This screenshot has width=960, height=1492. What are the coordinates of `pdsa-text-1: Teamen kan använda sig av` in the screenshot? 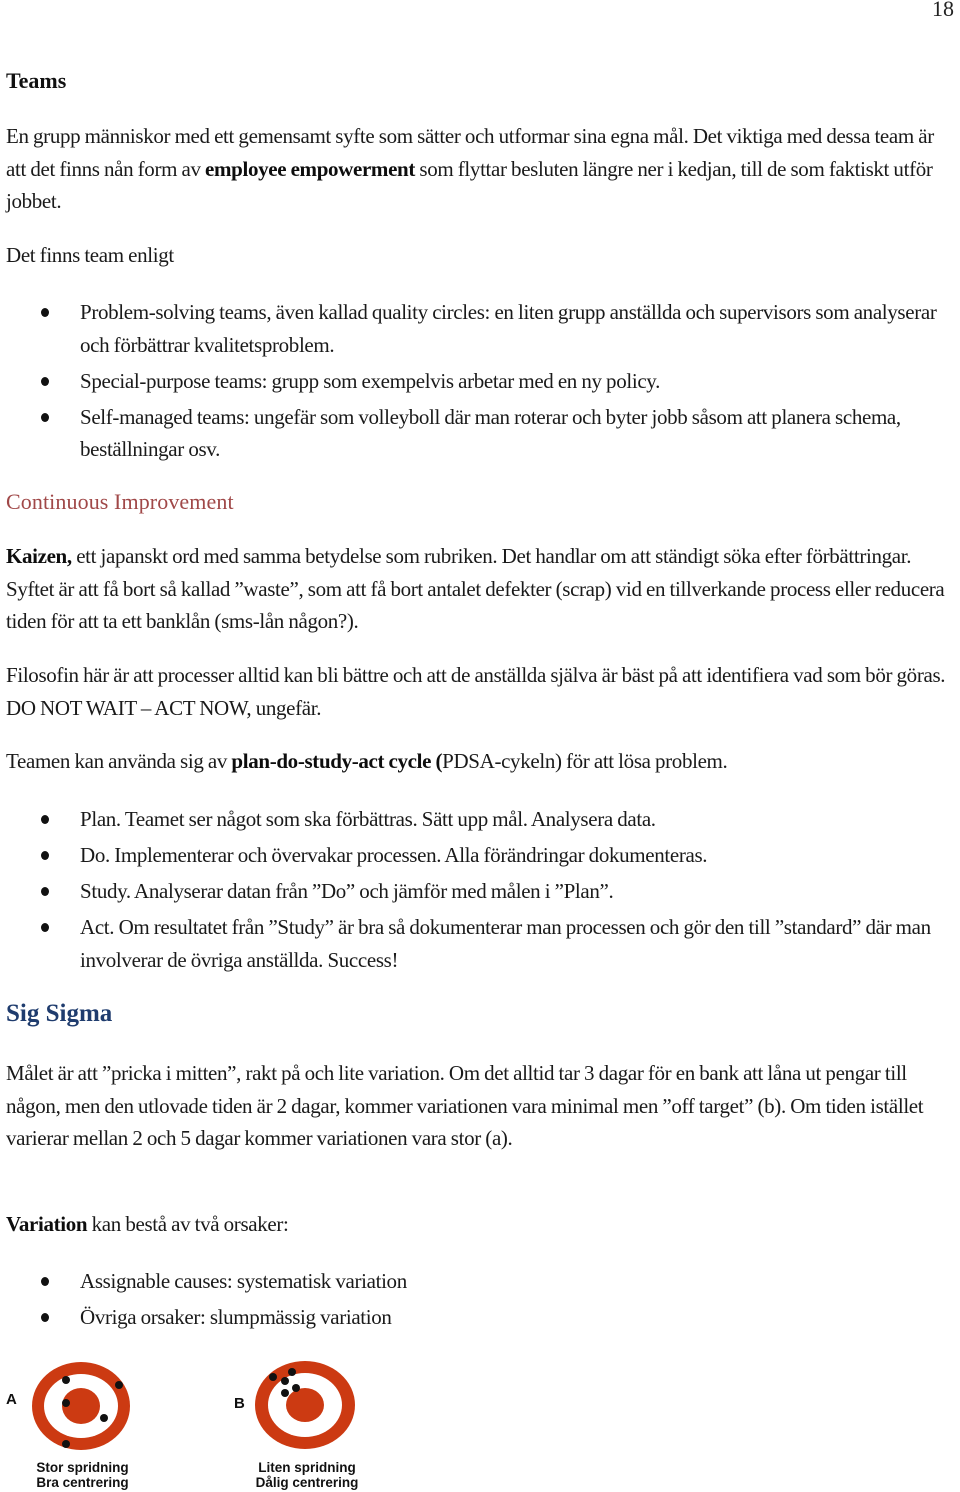 It's located at (119, 761).